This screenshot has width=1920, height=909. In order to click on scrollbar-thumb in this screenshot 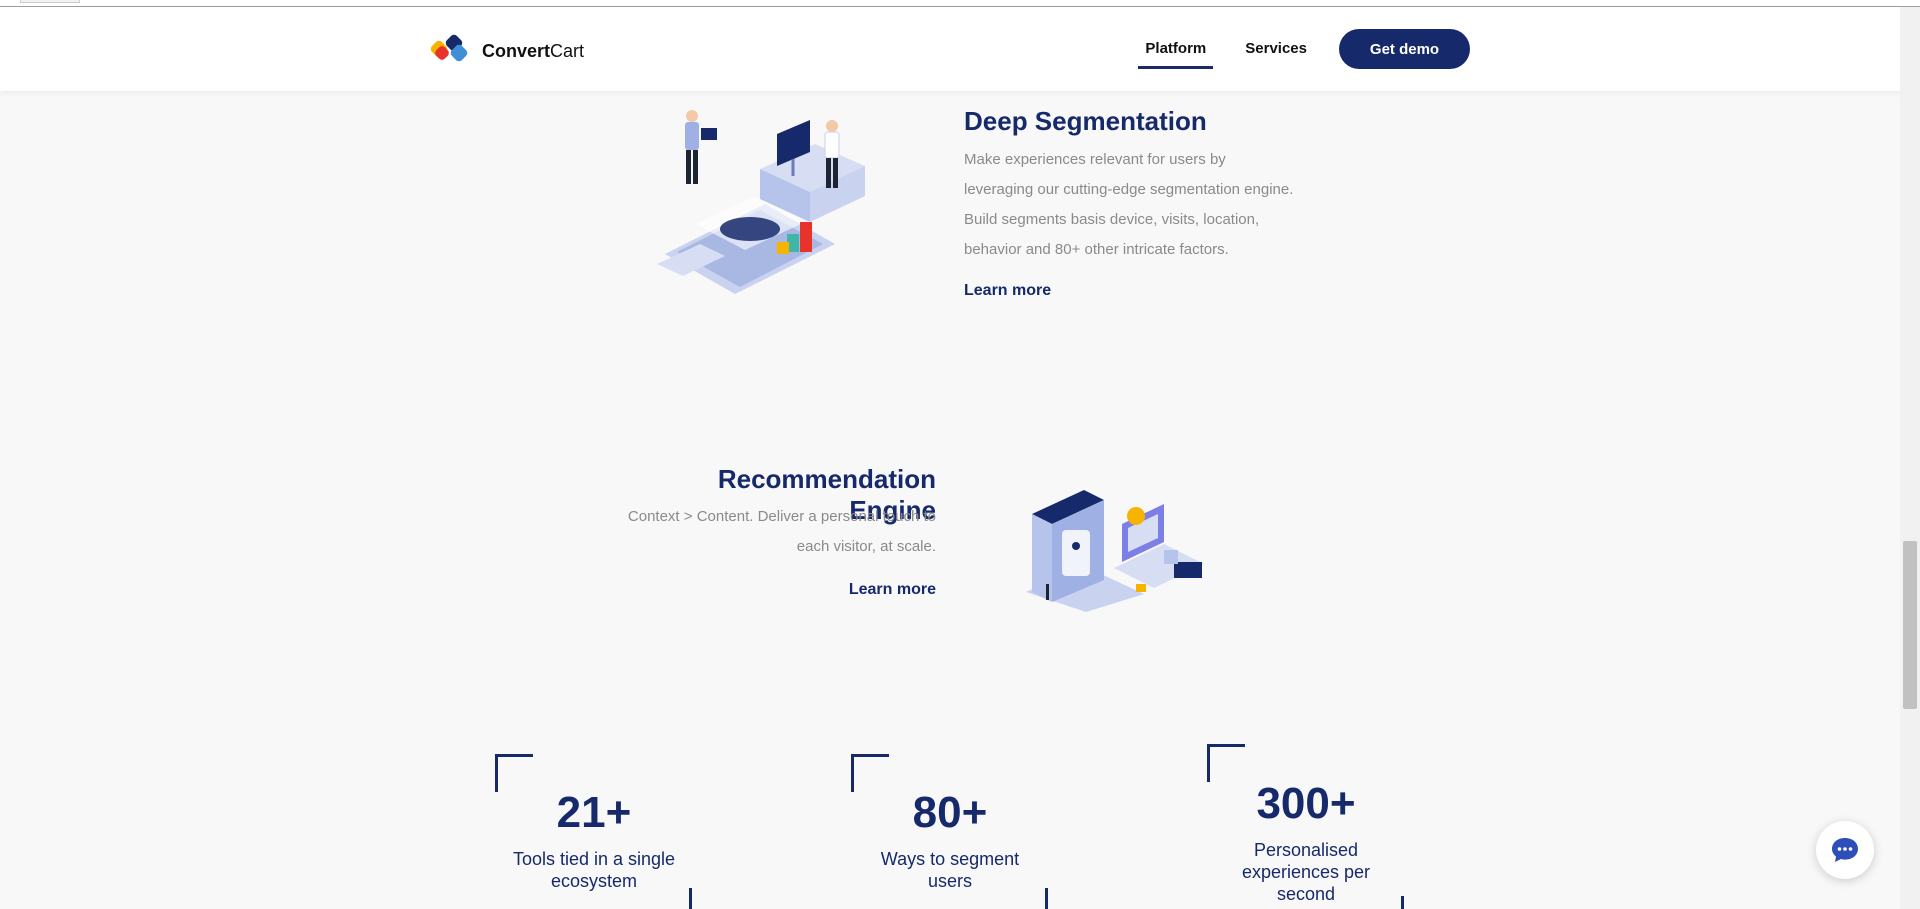, I will do `click(1910, 625)`.